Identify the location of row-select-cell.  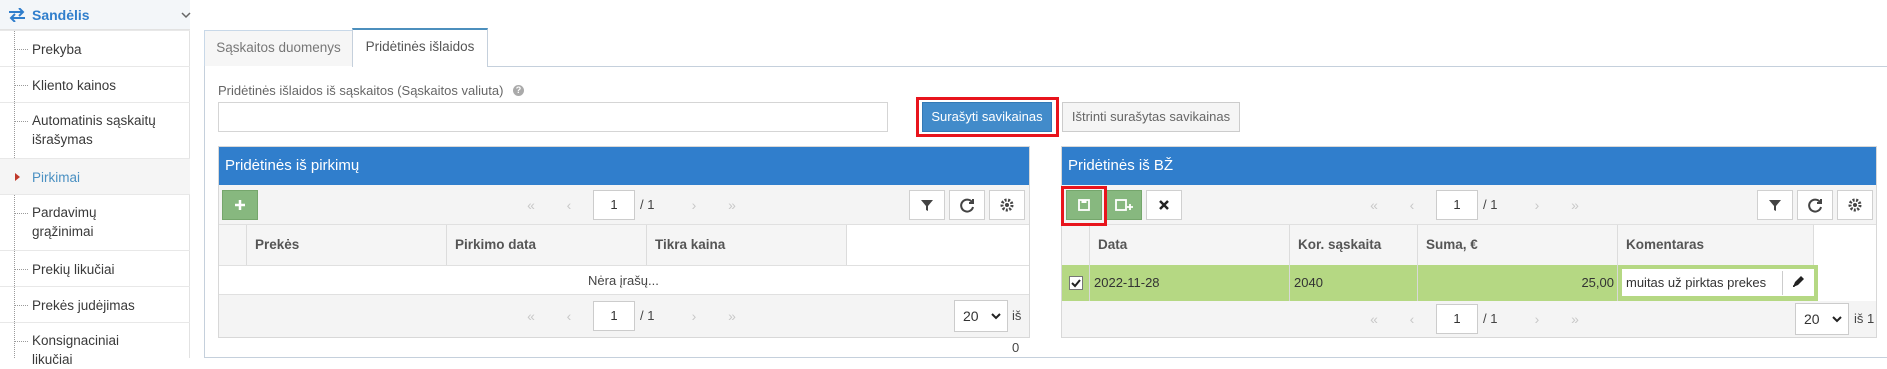
(1076, 283).